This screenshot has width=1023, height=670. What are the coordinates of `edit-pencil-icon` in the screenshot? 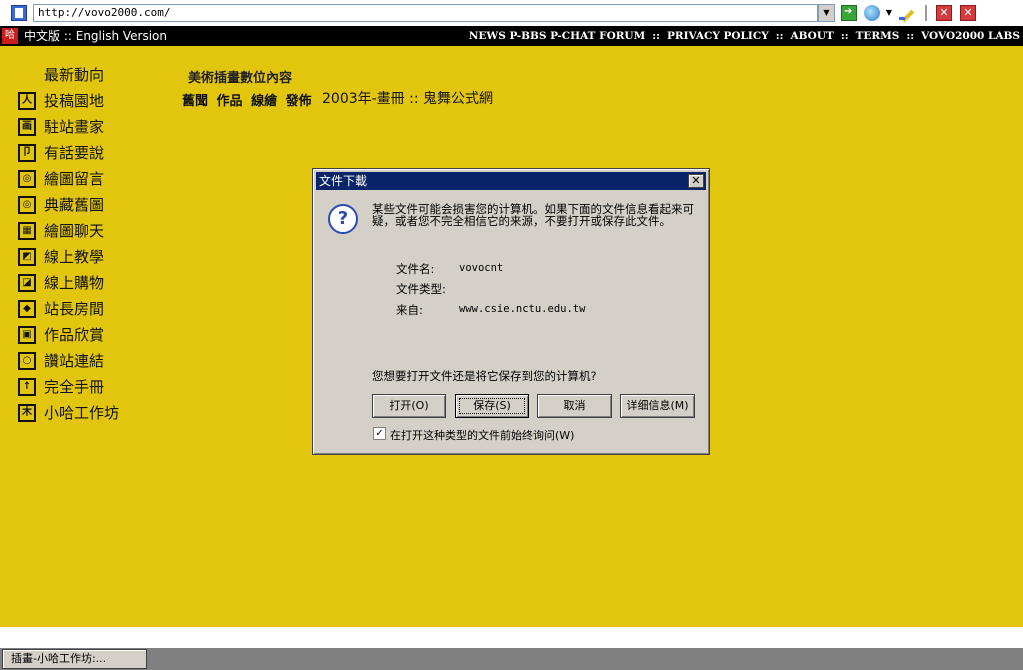 It's located at (907, 13).